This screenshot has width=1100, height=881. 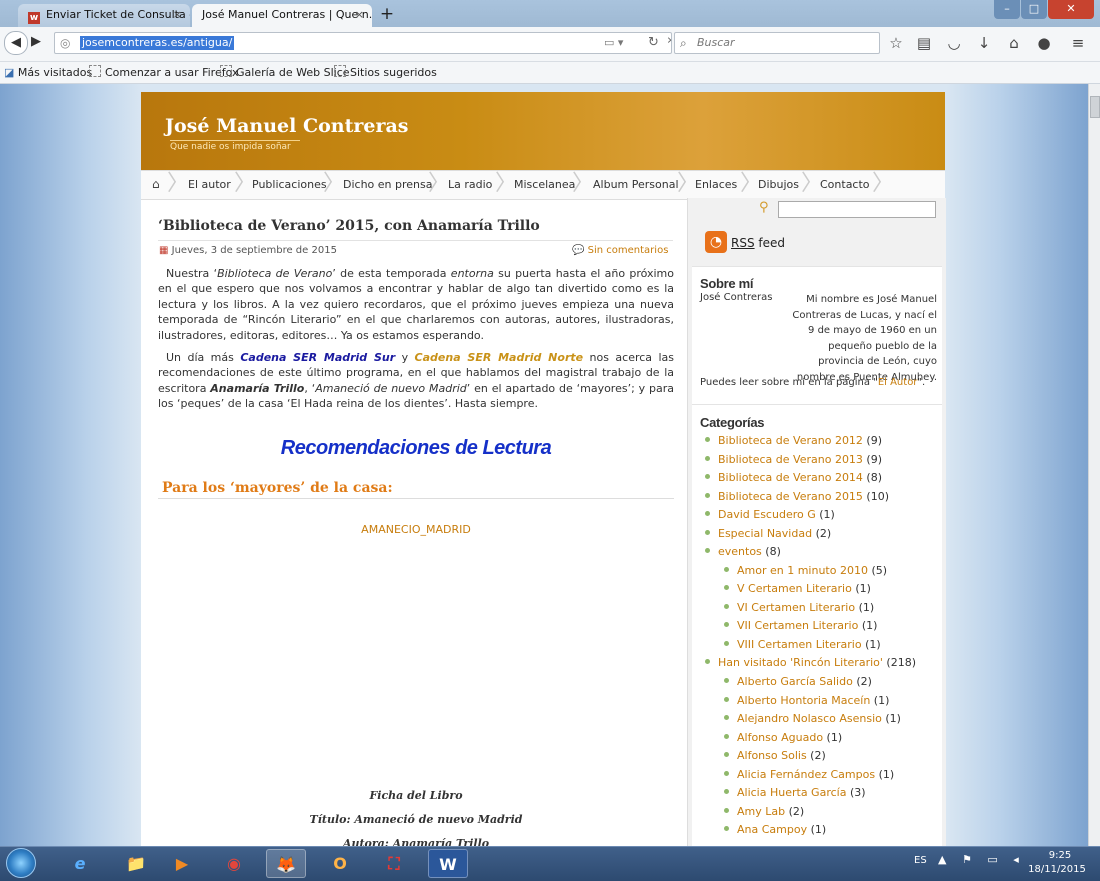 I want to click on word-icon: W, so click(x=448, y=863).